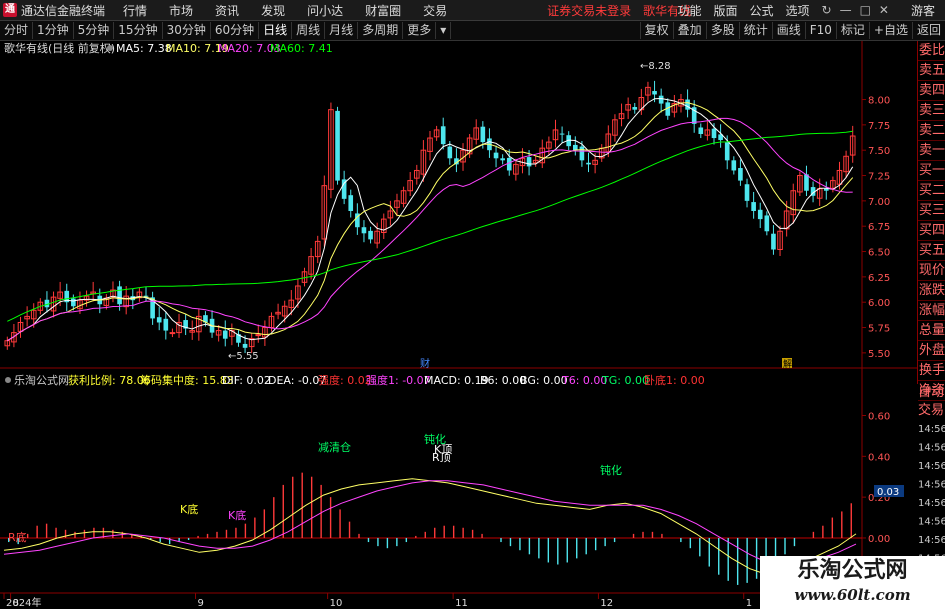 This screenshot has height=609, width=945. I want to click on legend-toggle-icon, so click(110, 48).